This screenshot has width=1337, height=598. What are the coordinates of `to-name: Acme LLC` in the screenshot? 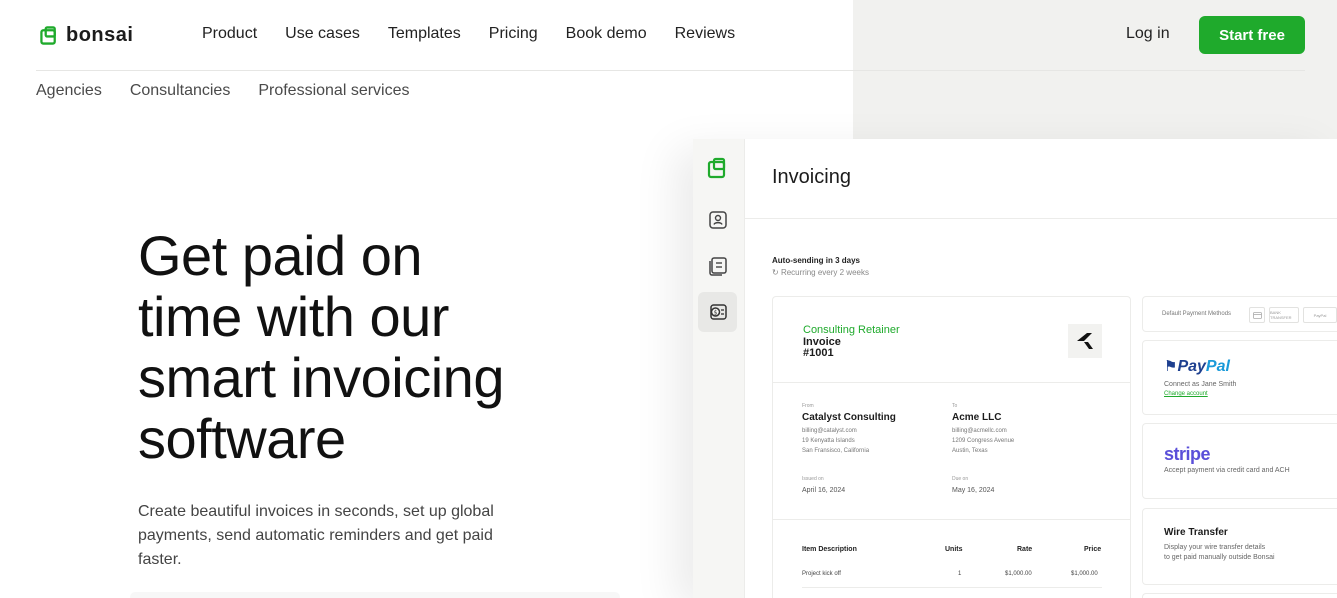 It's located at (977, 417).